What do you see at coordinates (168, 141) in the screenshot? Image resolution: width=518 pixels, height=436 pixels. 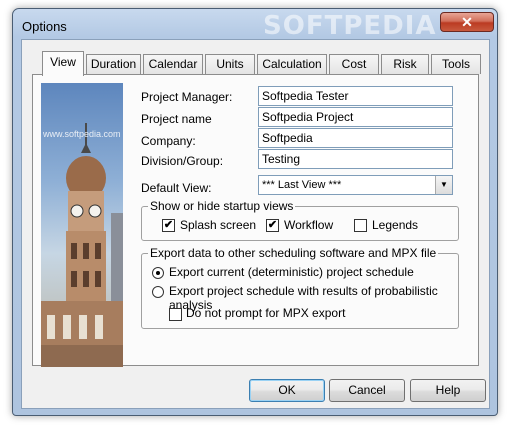 I see `company-label: Company:` at bounding box center [168, 141].